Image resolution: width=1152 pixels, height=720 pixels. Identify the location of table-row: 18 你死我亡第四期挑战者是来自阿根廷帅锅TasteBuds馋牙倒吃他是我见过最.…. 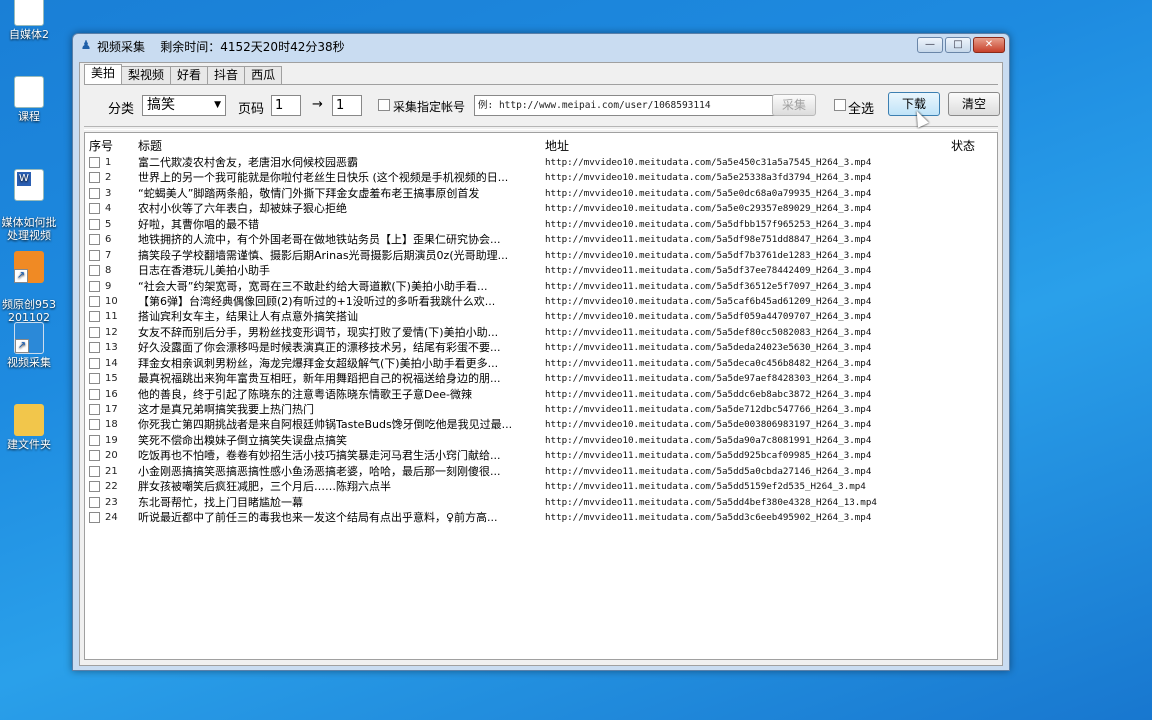
(541, 424).